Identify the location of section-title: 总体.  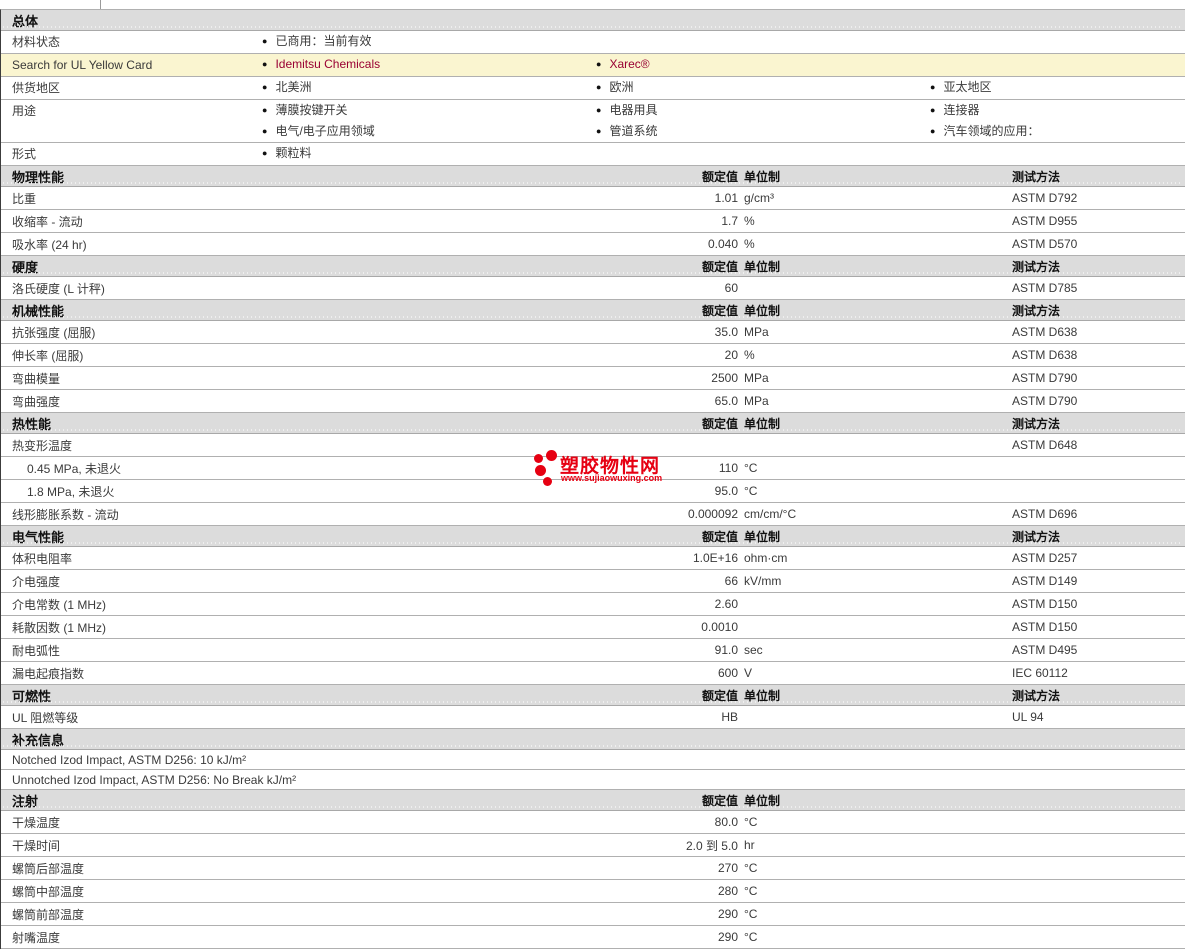
(25, 21).